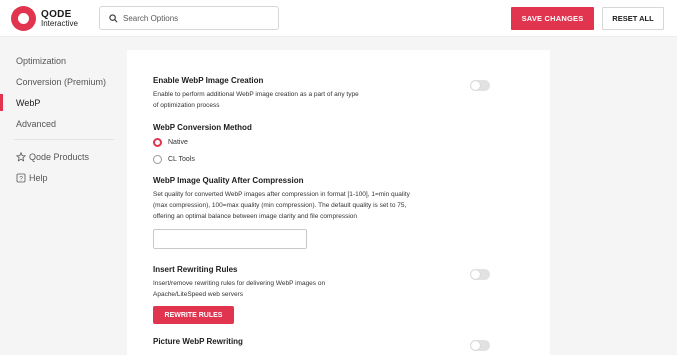 This screenshot has height=355, width=677. What do you see at coordinates (198, 294) in the screenshot?
I see `rewriting-rules-desc-2: Apache/LiteSpeed web servers` at bounding box center [198, 294].